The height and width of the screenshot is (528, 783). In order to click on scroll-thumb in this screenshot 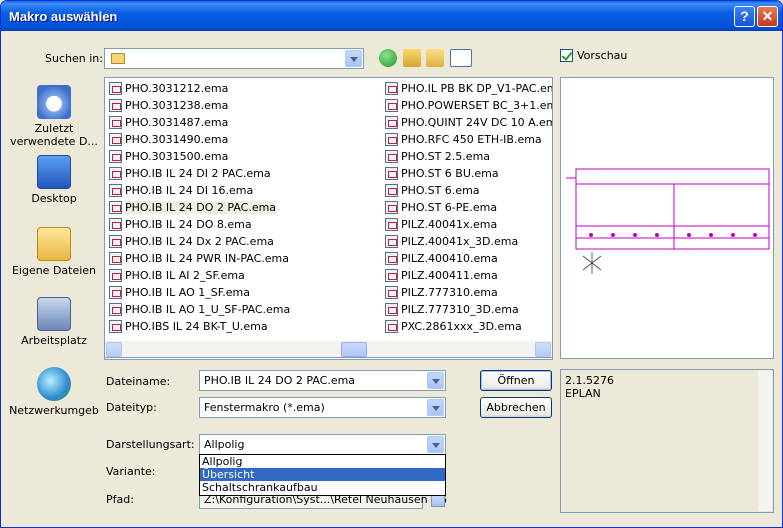, I will do `click(354, 349)`.